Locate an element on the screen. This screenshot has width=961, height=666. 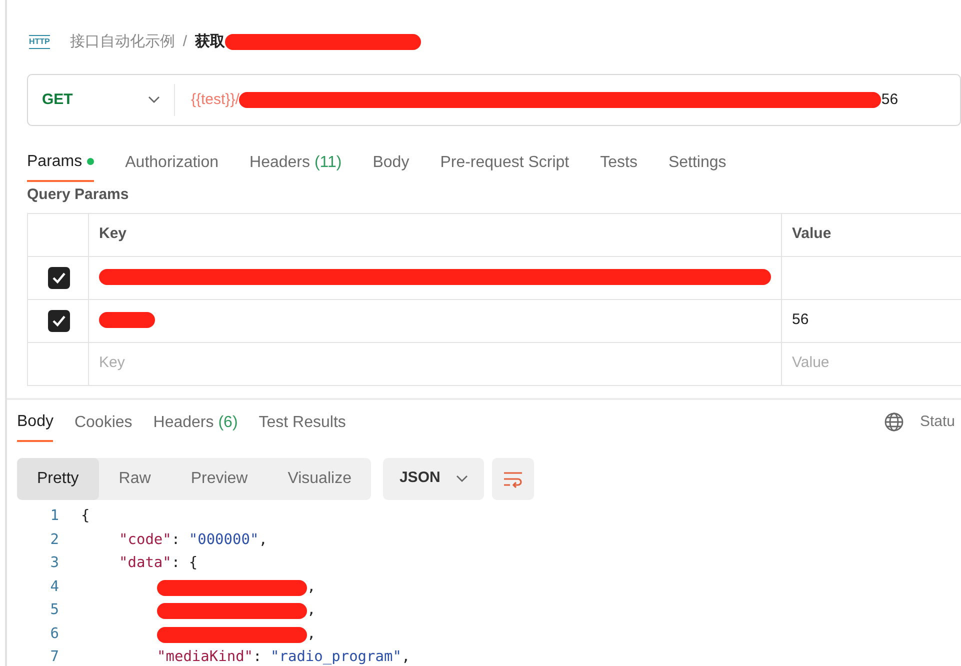
line-number: 4 is located at coordinates (54, 587).